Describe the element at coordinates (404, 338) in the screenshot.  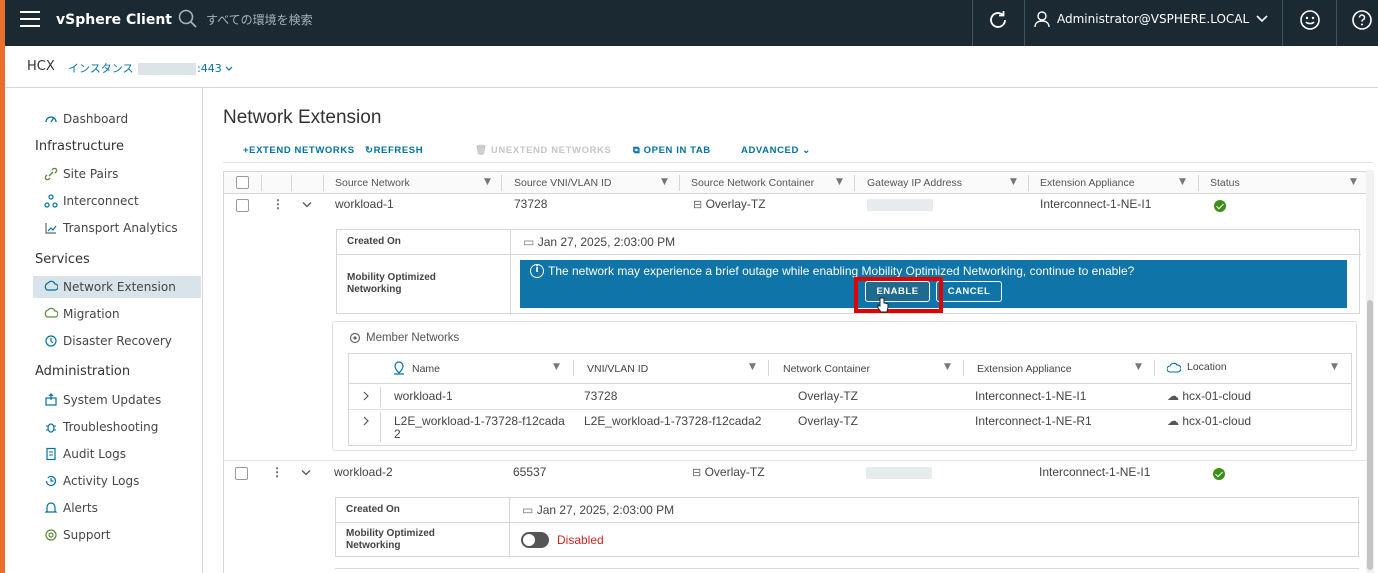
I see `member-networks-title: Member Networks` at that location.